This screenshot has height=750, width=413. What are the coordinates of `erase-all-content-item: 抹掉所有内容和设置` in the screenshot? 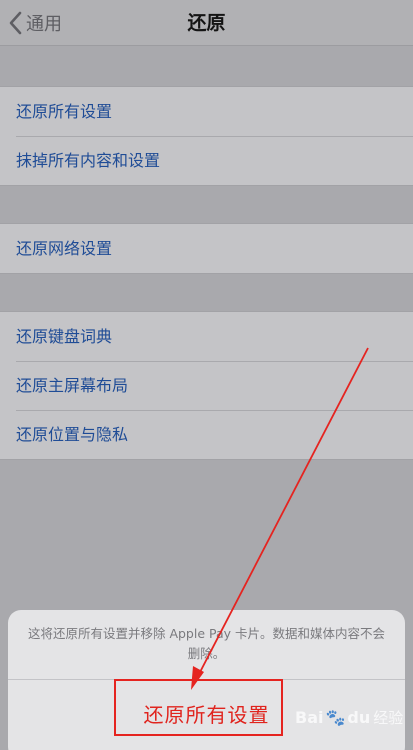 It's located at (206, 160).